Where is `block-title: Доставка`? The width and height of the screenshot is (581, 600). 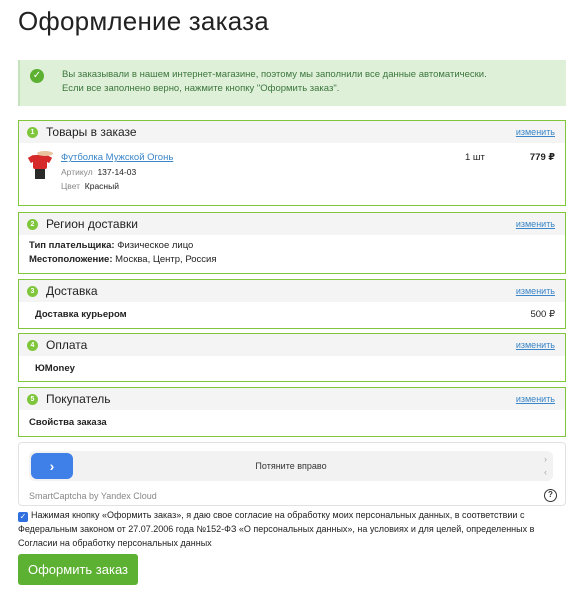
block-title: Доставка is located at coordinates (72, 291).